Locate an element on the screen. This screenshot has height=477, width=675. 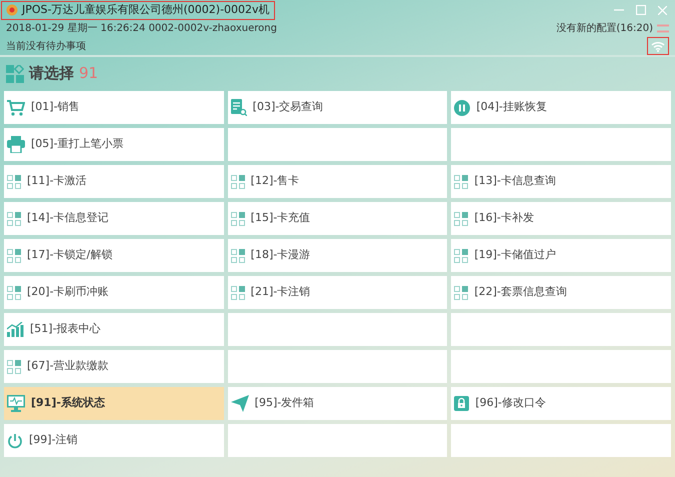
close-icon is located at coordinates (662, 10).